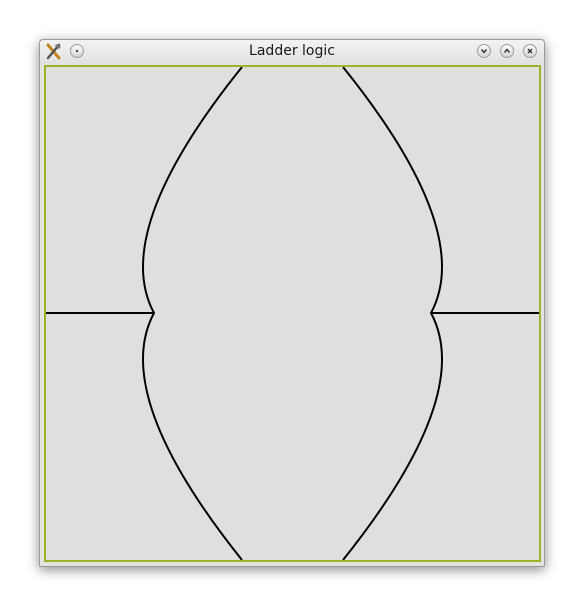 The width and height of the screenshot is (584, 607). I want to click on chevron-down-icon, so click(484, 51).